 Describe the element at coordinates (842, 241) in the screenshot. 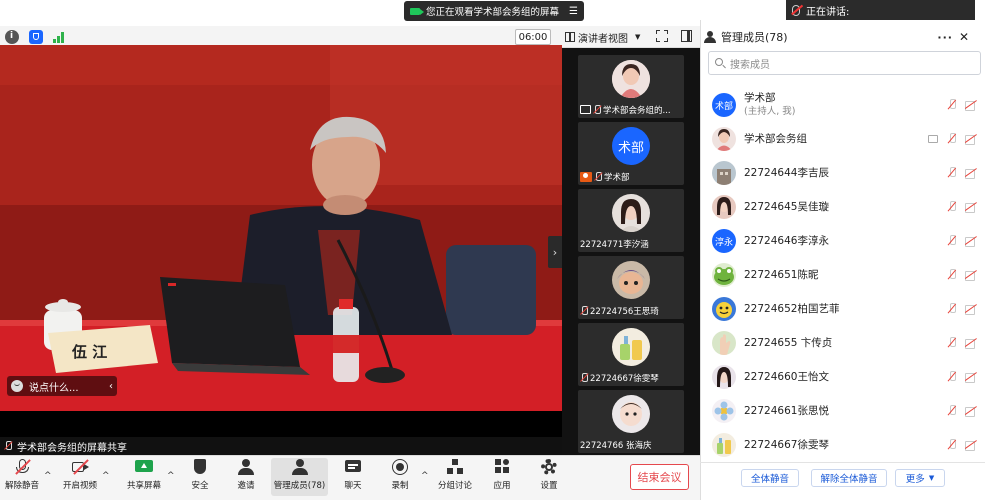

I see `member-row: 淳永 22724646李淳永` at that location.